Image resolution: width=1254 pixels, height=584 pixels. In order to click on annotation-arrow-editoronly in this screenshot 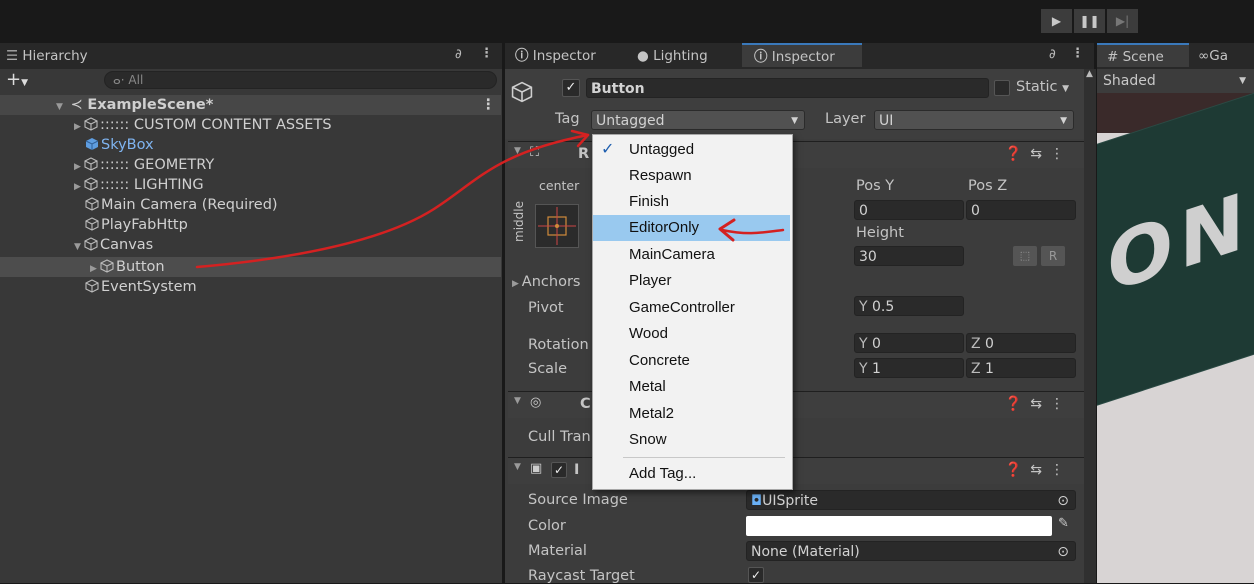, I will do `click(752, 231)`.